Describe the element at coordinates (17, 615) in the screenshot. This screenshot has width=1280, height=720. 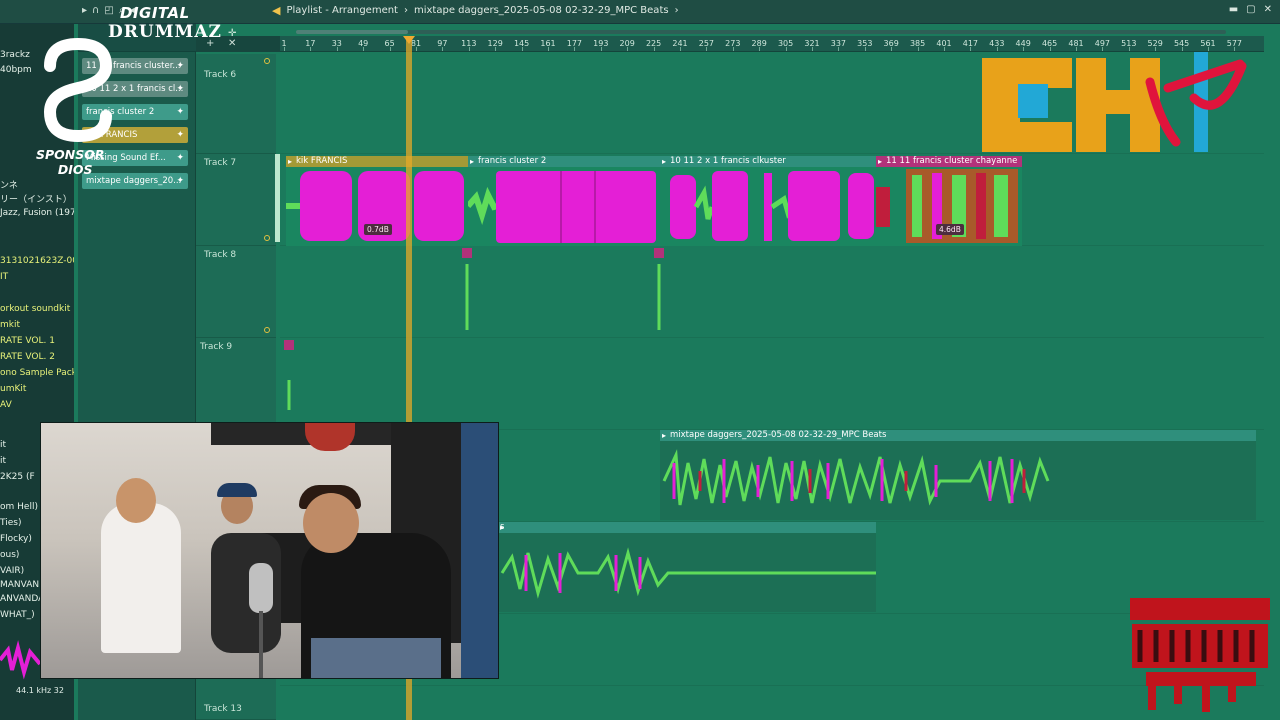
I see `browser-item: WHAT_)` at that location.